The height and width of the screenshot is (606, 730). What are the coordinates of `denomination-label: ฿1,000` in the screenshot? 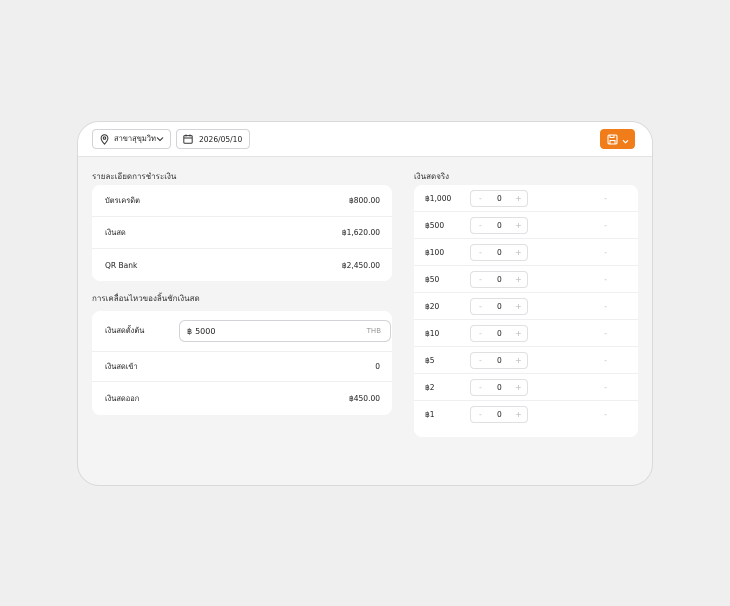 It's located at (438, 198).